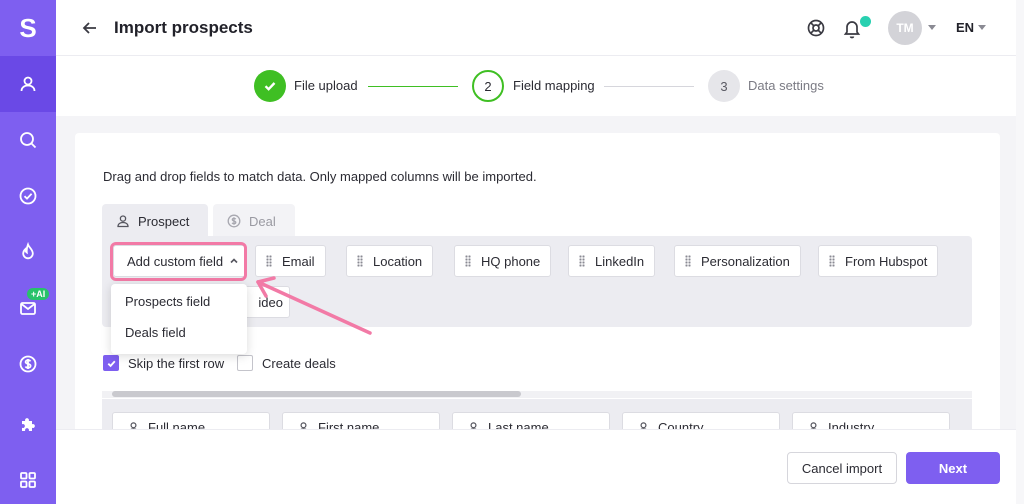  I want to click on language-selector: EN, so click(965, 27).